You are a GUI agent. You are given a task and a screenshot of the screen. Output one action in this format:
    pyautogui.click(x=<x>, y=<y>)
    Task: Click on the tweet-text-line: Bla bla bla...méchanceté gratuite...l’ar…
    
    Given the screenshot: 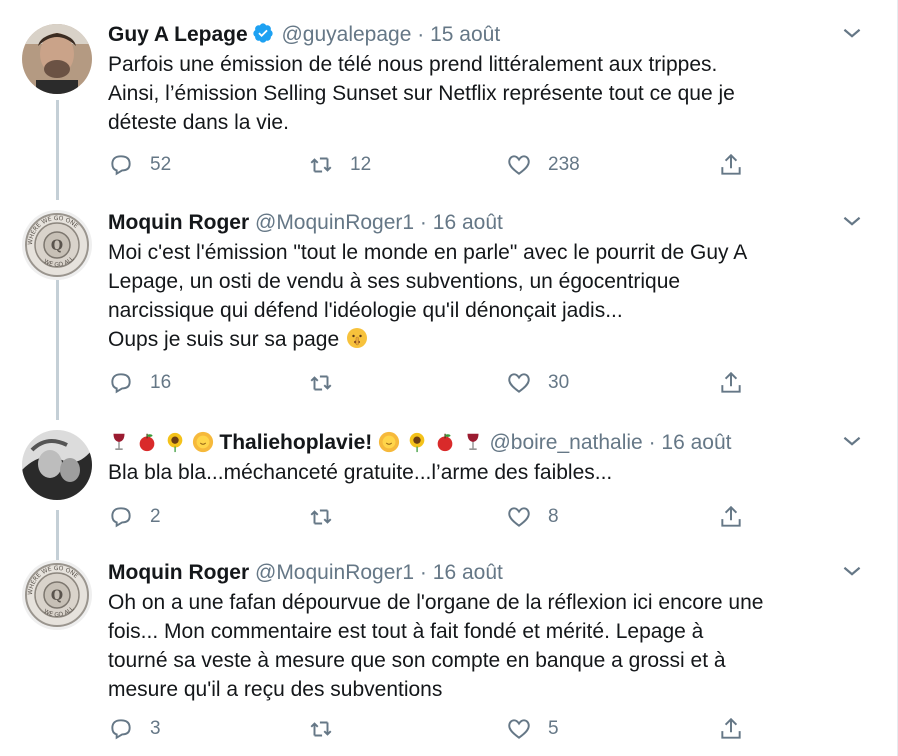 What is the action you would take?
    pyautogui.click(x=360, y=472)
    